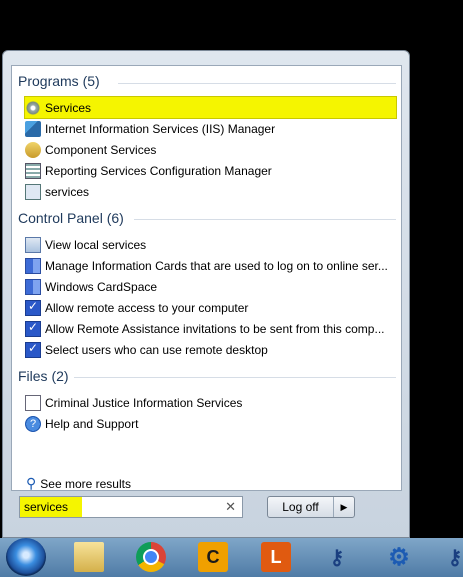 Image resolution: width=463 pixels, height=577 pixels. What do you see at coordinates (59, 81) in the screenshot?
I see `programs-header: Programs (5)` at bounding box center [59, 81].